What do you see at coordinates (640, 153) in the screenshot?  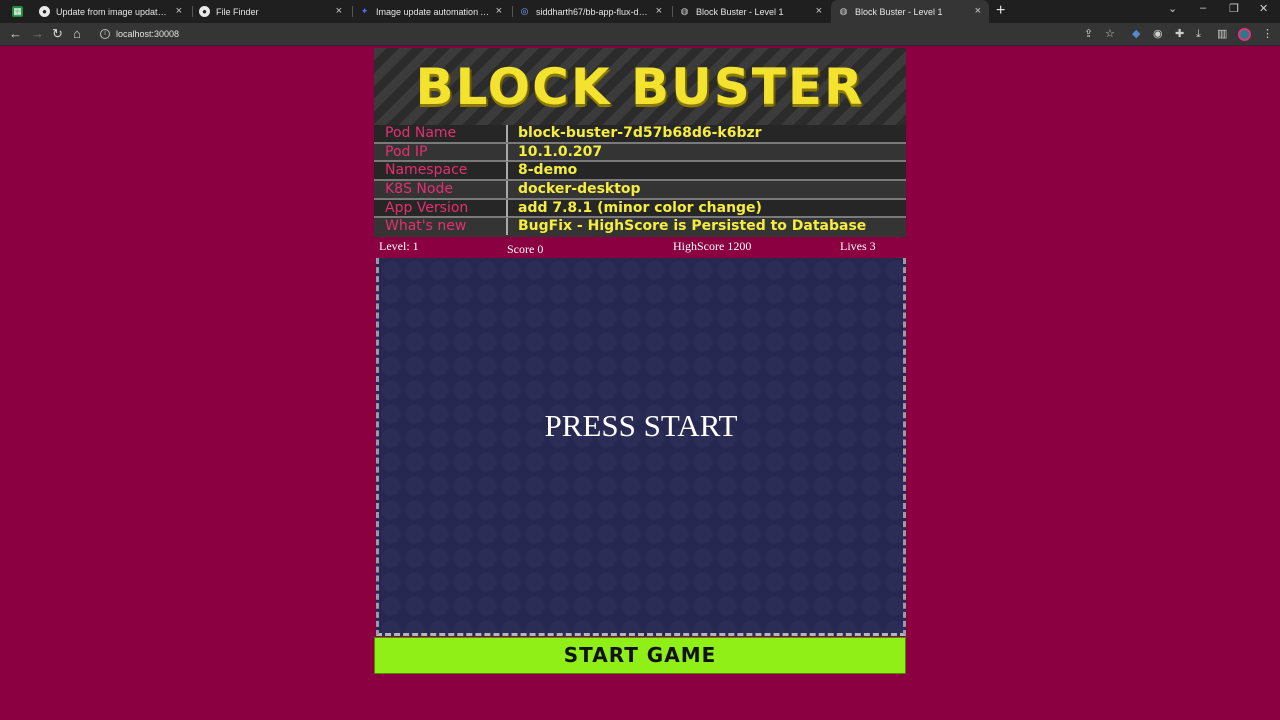 I see `info-row-pod-ip: Pod IP 10.1.0.207` at bounding box center [640, 153].